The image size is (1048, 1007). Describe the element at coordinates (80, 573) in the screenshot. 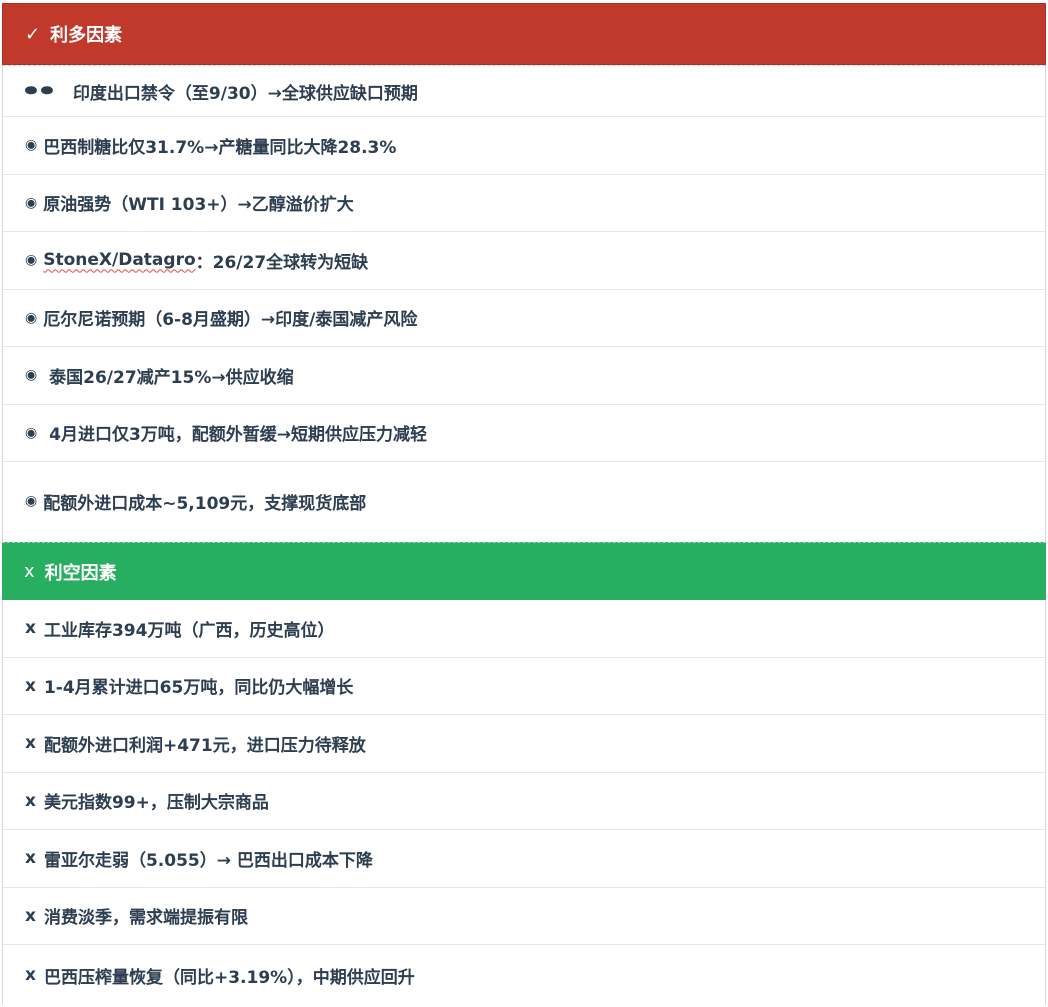

I see `bearish-title: 利空因素` at that location.